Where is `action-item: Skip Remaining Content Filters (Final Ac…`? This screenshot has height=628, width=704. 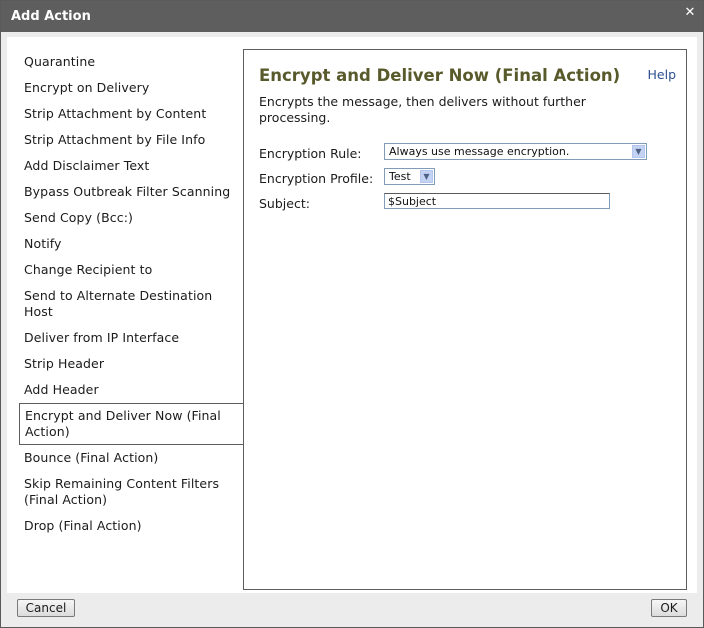
action-item: Skip Remaining Content Filters (Final Ac… is located at coordinates (131, 492).